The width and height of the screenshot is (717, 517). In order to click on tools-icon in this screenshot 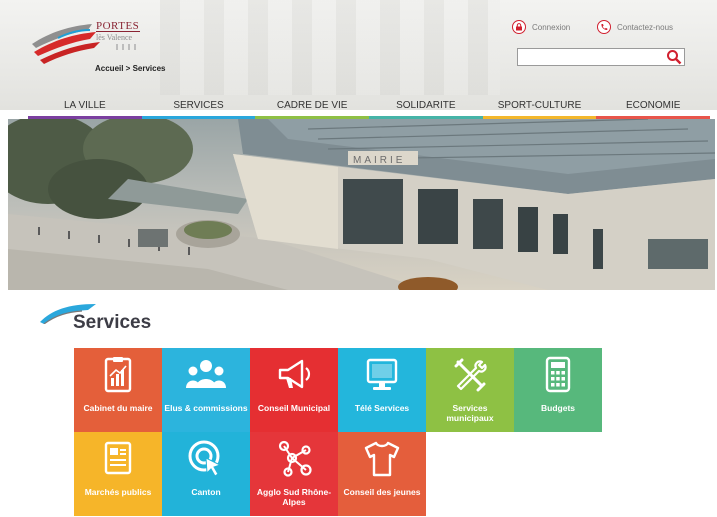, I will do `click(470, 375)`.